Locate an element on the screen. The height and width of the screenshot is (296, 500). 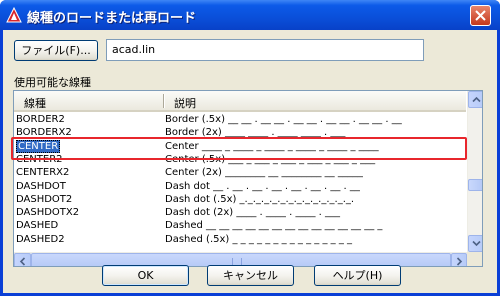
help-button: ヘルプ(H) is located at coordinates (357, 275).